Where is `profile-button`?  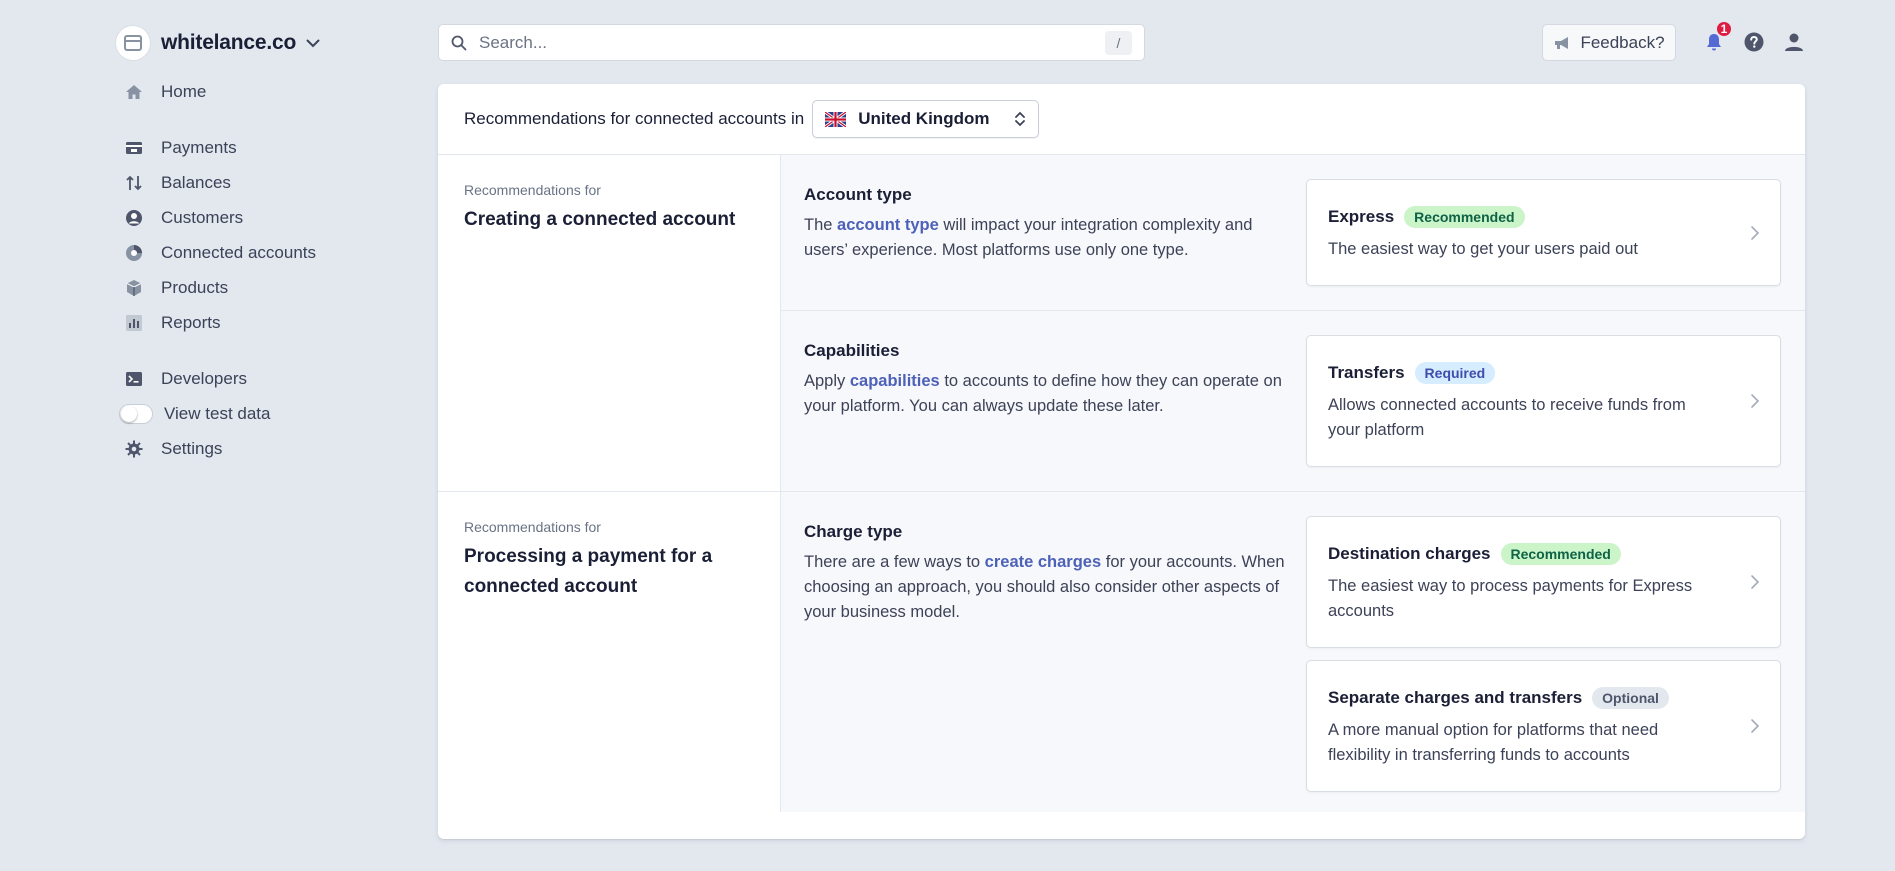
profile-button is located at coordinates (1794, 42).